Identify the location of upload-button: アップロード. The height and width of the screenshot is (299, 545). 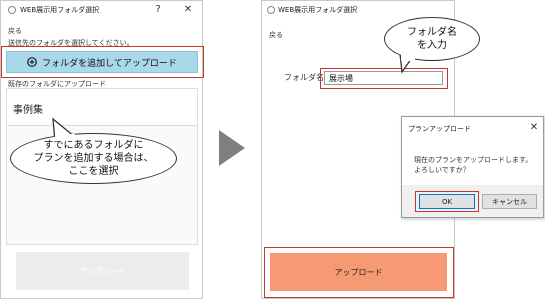
(358, 272).